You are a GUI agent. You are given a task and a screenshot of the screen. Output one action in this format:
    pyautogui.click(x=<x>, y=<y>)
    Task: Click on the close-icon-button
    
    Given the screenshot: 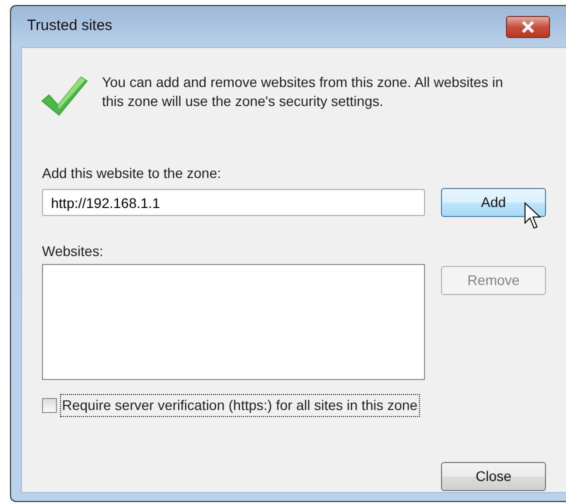 What is the action you would take?
    pyautogui.click(x=528, y=27)
    